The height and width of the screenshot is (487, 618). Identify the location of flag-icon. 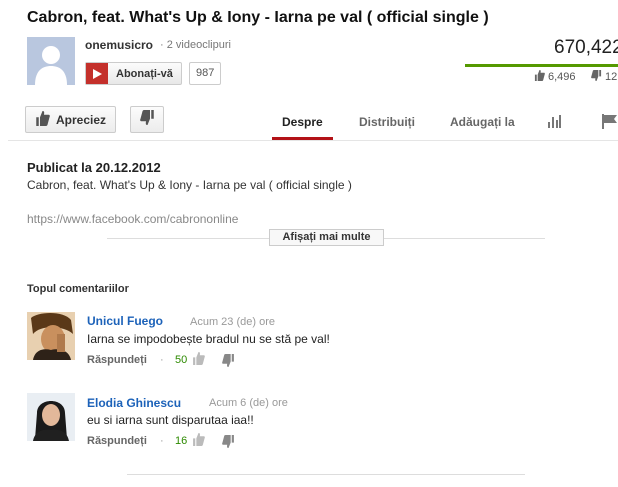
(609, 123).